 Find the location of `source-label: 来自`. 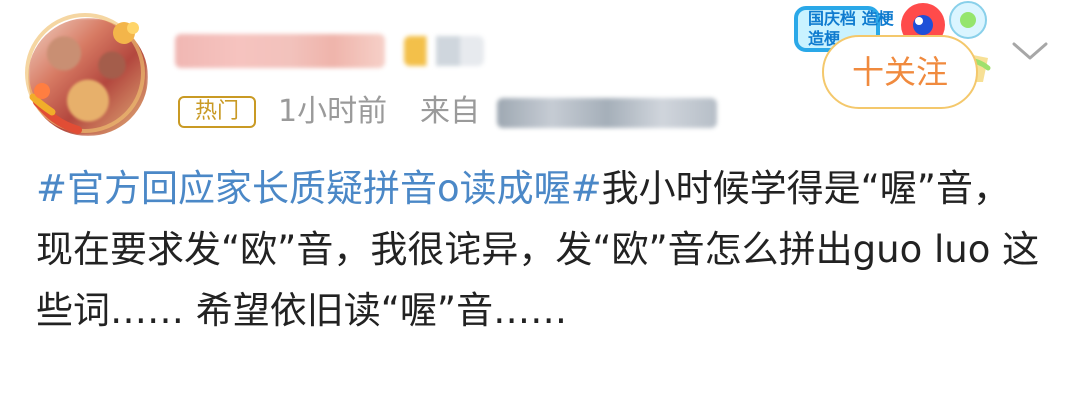

source-label: 来自 is located at coordinates (450, 111).